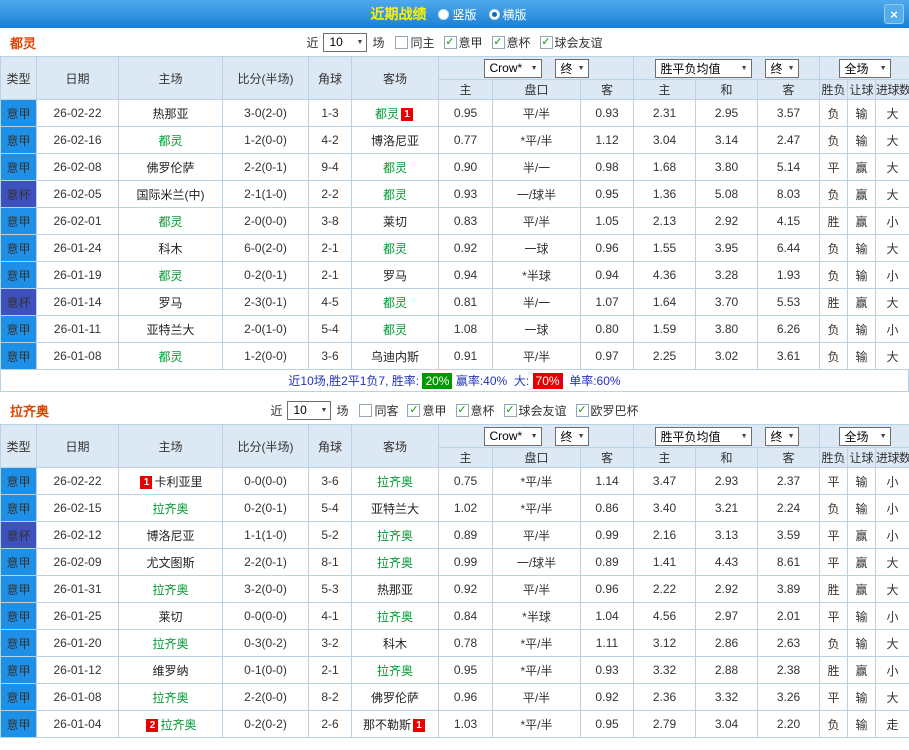  Describe the element at coordinates (465, 697) in the screenshot. I see `asian-home-odds-cell: 0.96` at that location.